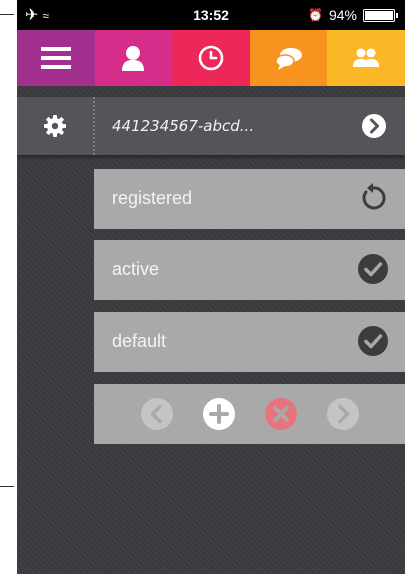 This screenshot has width=407, height=574. I want to click on row-label: registered, so click(152, 198).